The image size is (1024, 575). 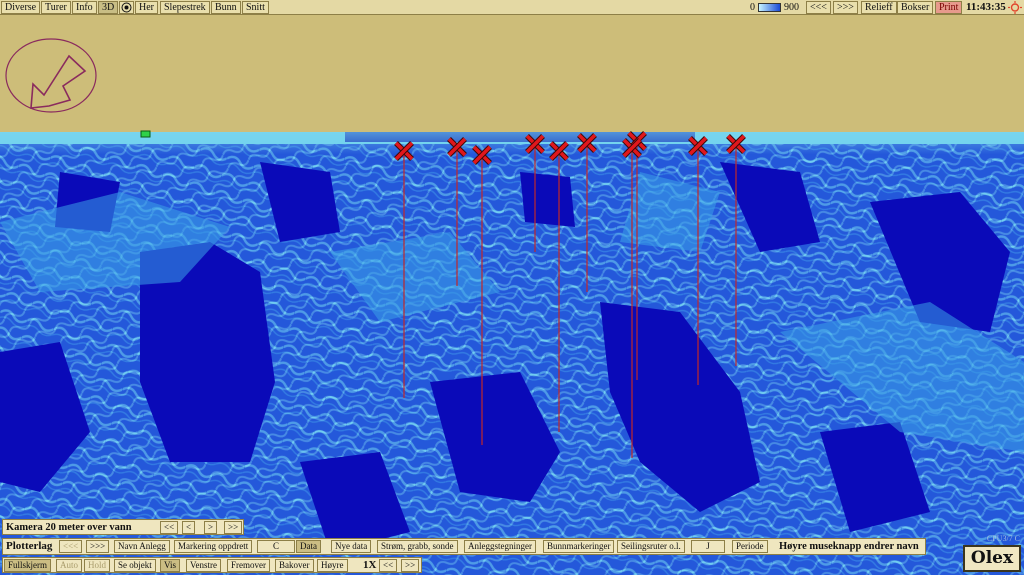 What do you see at coordinates (500, 546) in the screenshot?
I see `layer-anleggstegninger: Anleggstegninger` at bounding box center [500, 546].